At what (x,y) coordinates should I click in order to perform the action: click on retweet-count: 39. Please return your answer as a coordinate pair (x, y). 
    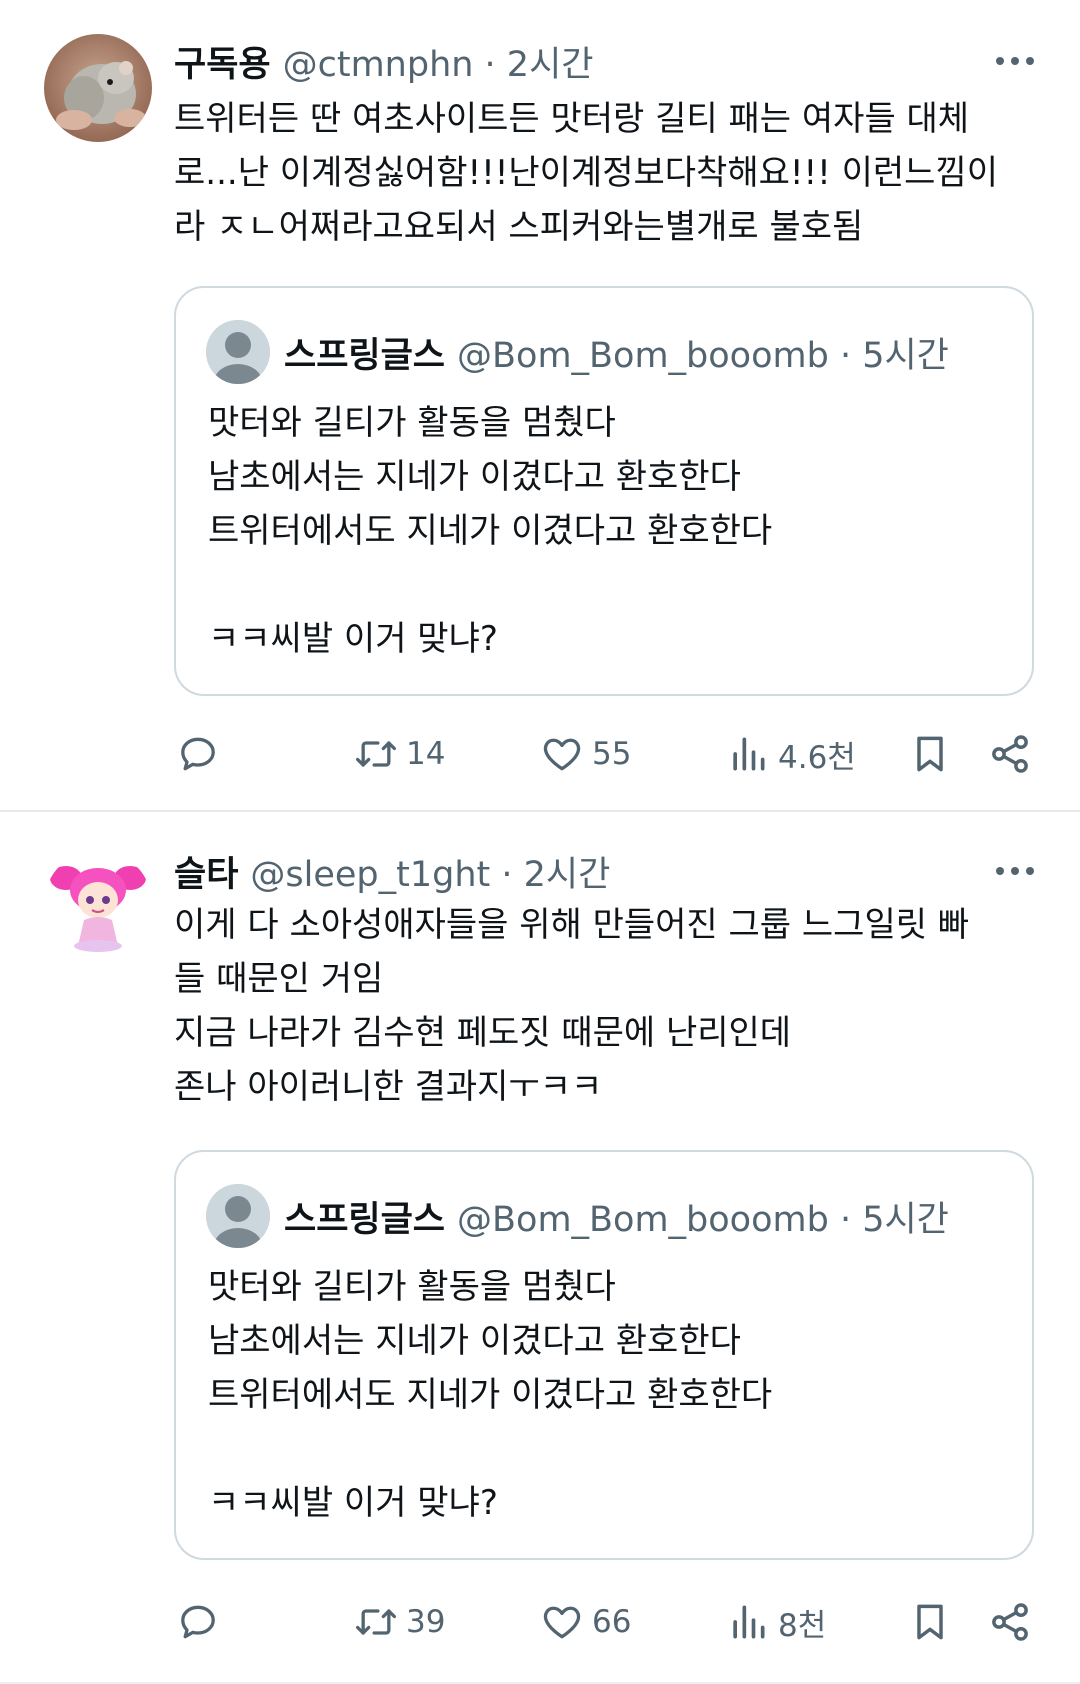
    Looking at the image, I should click on (426, 1622).